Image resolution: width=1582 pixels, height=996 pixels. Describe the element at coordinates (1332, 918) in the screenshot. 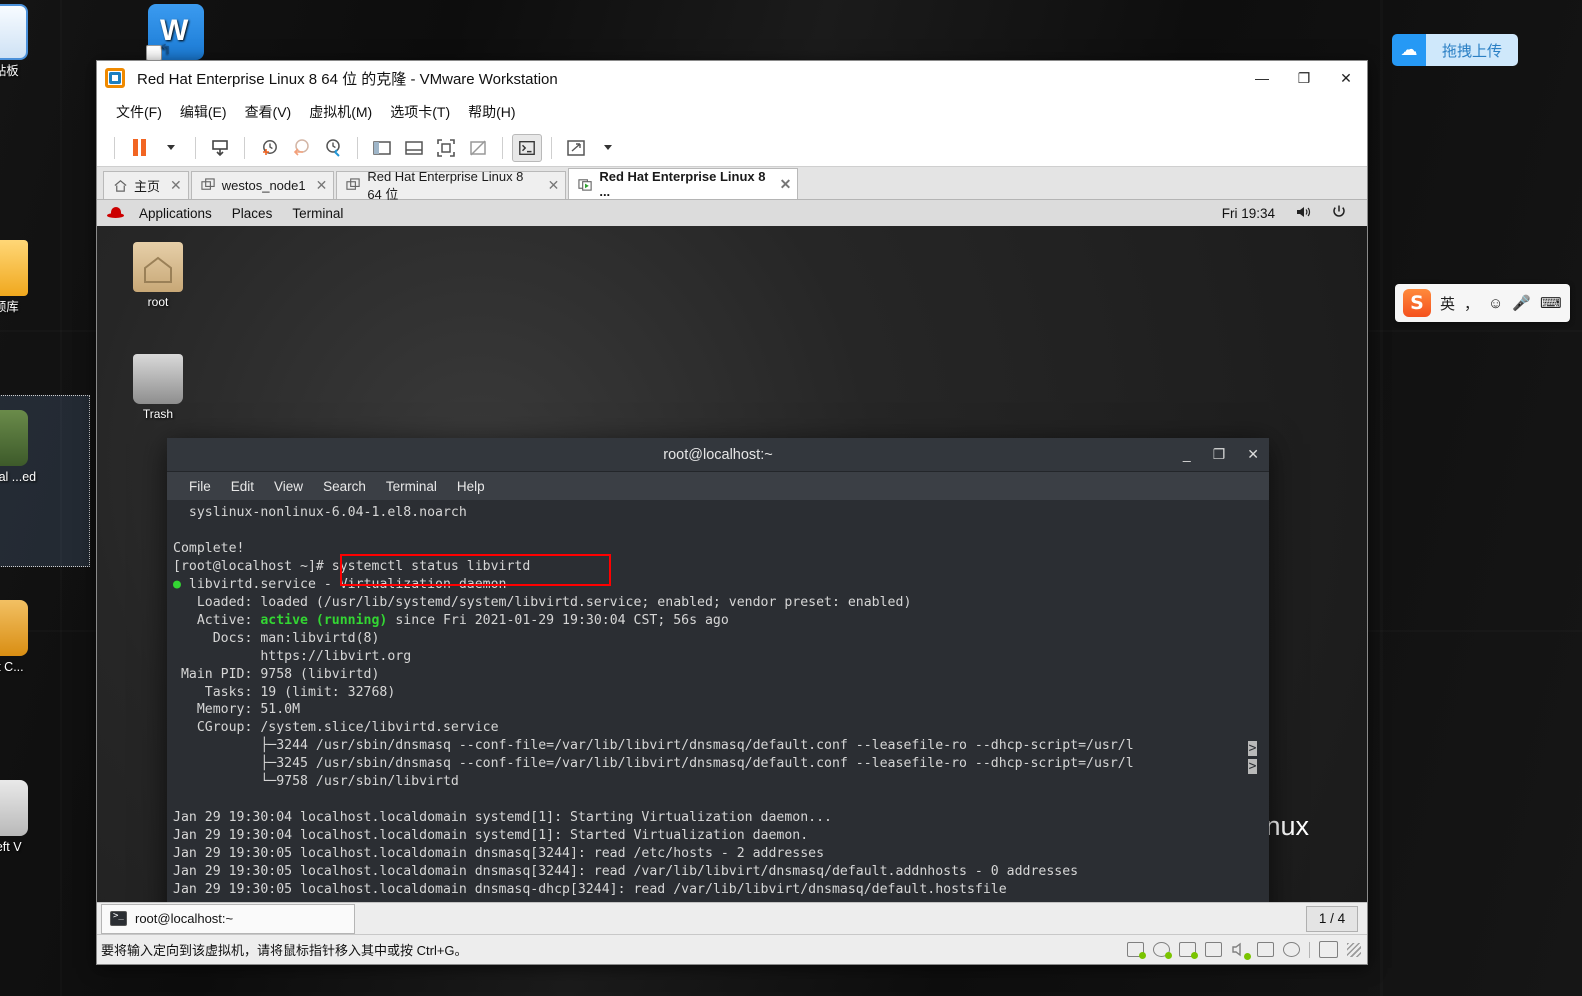

I see `workspace-page-indicator: 1 / 4` at that location.